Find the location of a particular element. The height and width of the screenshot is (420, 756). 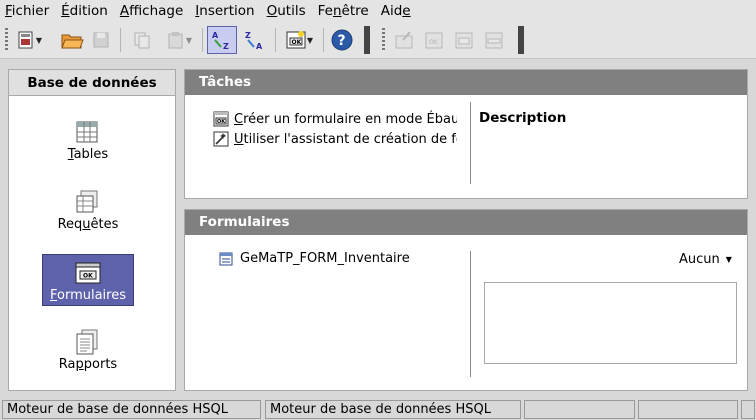

form-delete-icon is located at coordinates (464, 40).